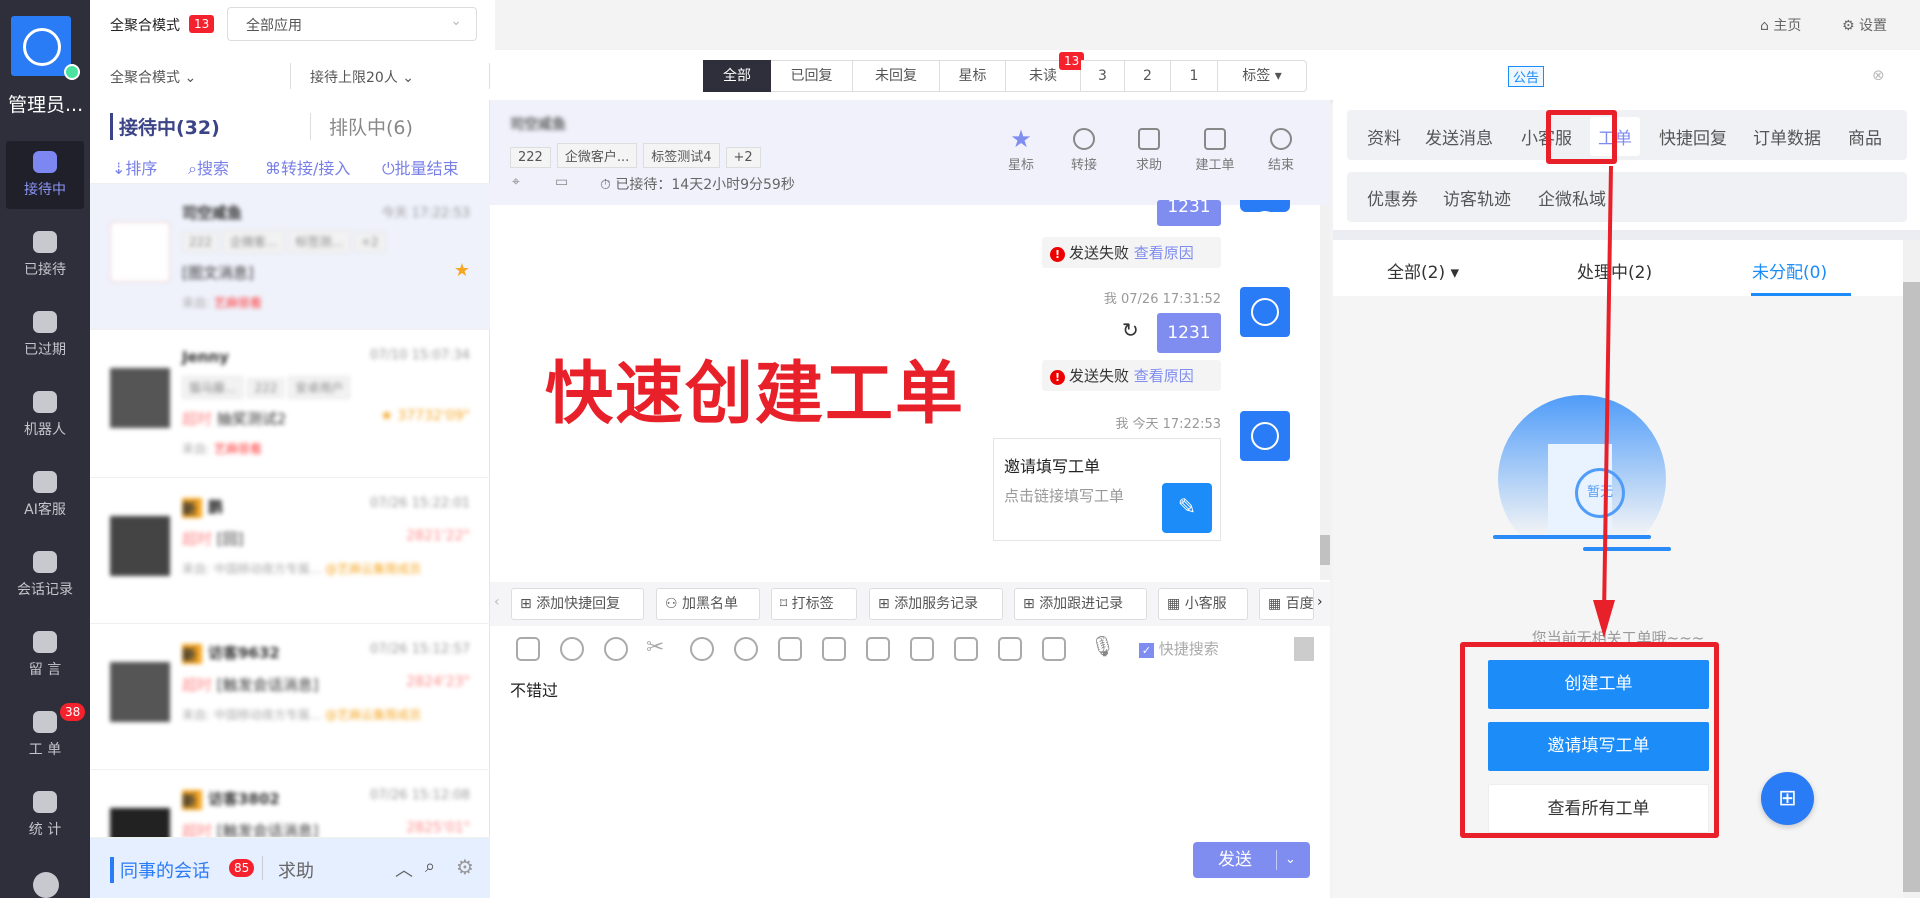 This screenshot has height=898, width=1920. What do you see at coordinates (404, 869) in the screenshot?
I see `chevron-up-icon: ︿` at bounding box center [404, 869].